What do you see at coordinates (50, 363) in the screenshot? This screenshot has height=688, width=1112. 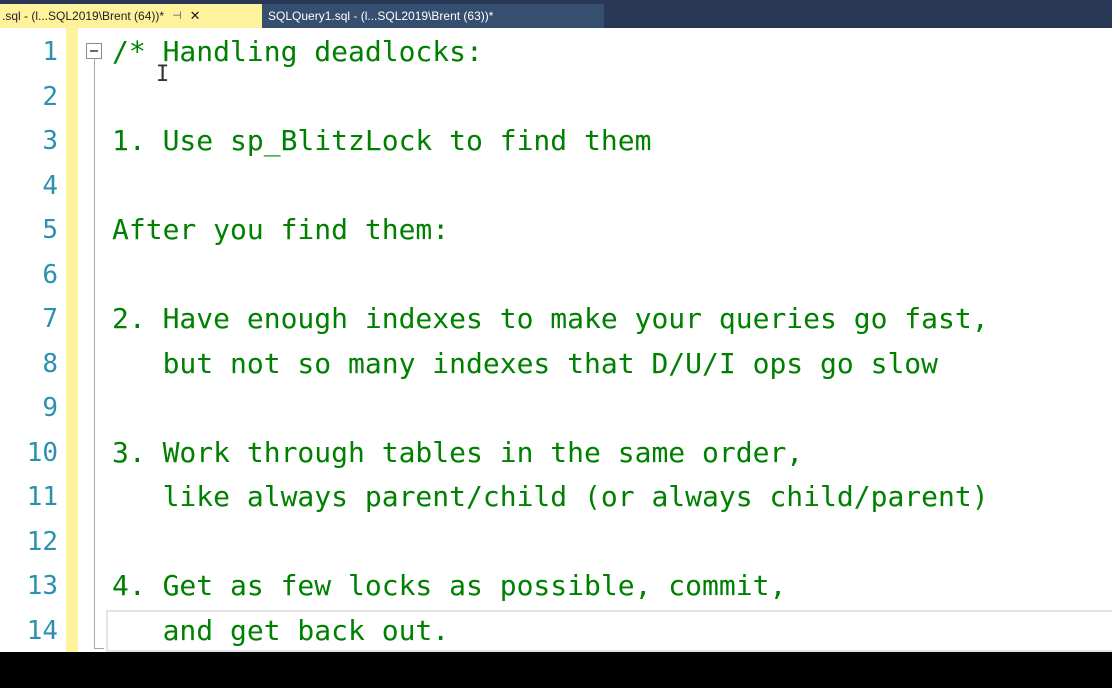 I see `line-number: 8` at bounding box center [50, 363].